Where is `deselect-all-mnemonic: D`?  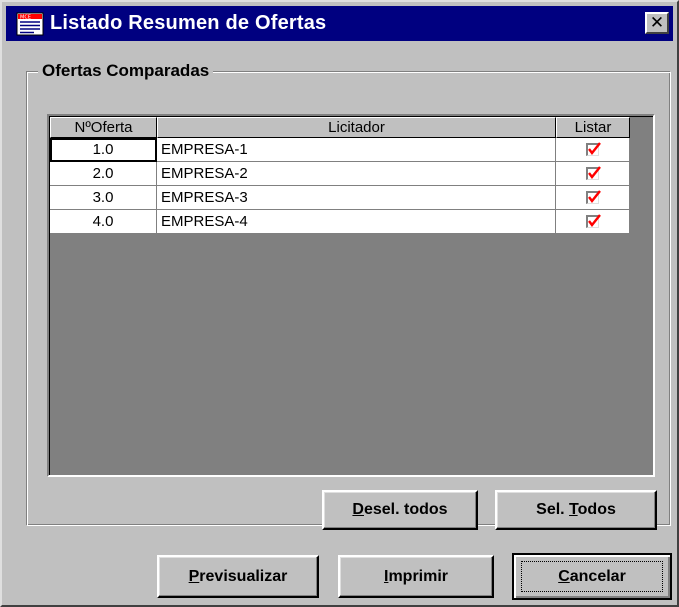
deselect-all-mnemonic: D is located at coordinates (358, 509).